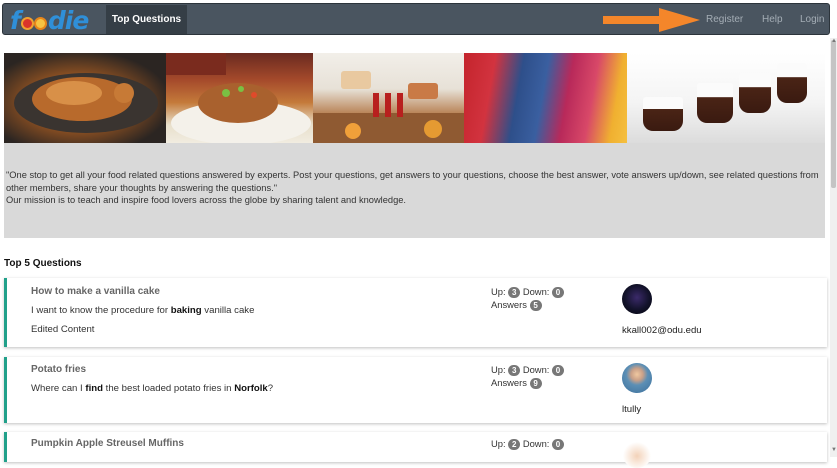  What do you see at coordinates (516, 305) in the screenshot?
I see `answers-stat: Answers 5` at bounding box center [516, 305].